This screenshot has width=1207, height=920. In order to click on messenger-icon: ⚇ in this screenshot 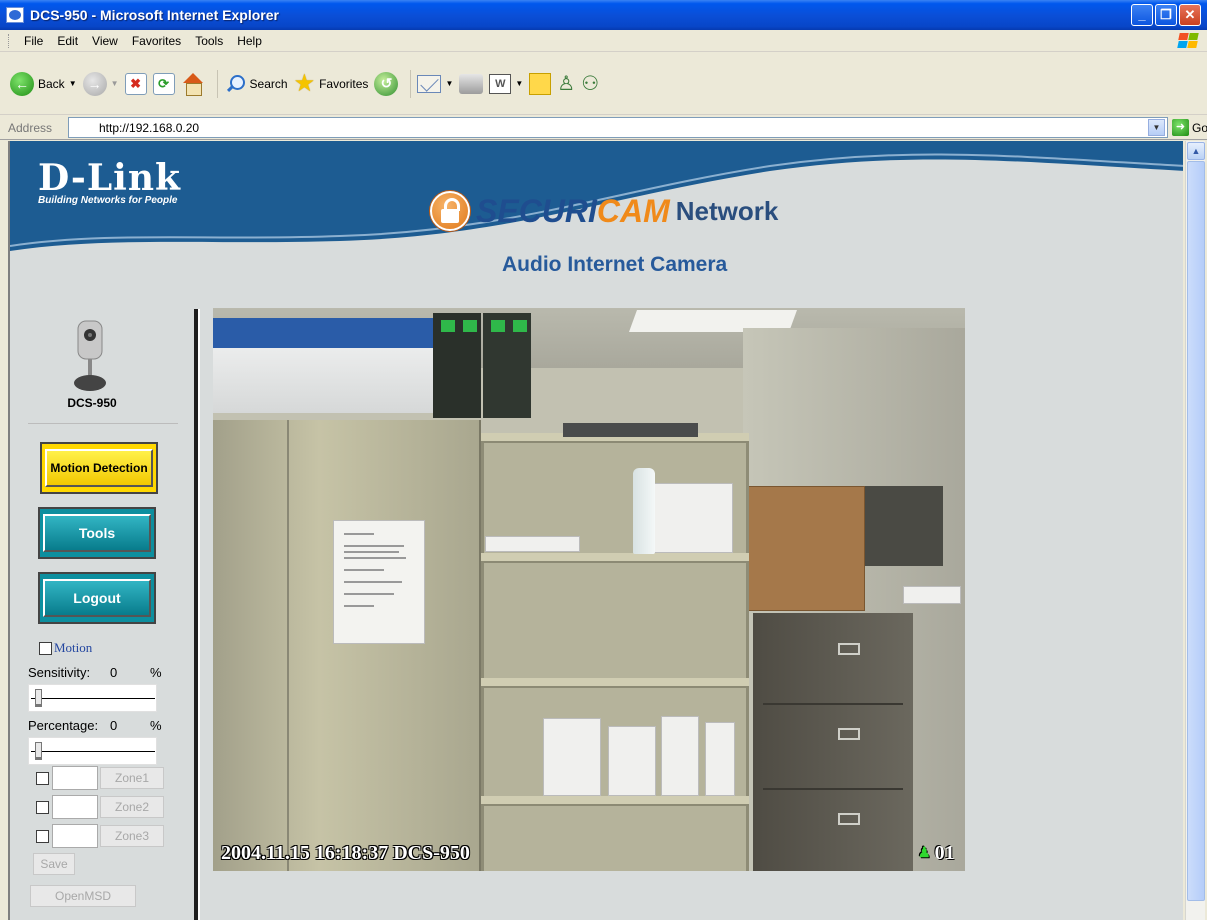, I will do `click(590, 84)`.